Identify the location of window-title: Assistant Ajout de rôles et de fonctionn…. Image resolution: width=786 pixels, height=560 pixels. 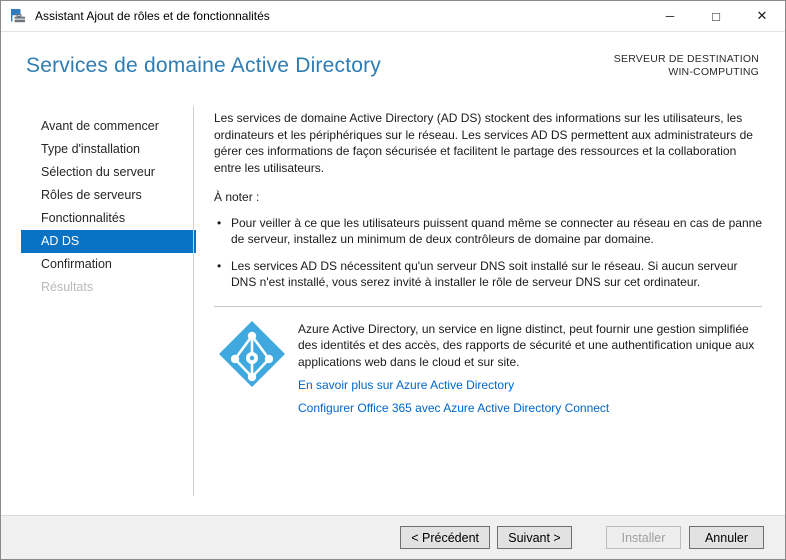
(152, 16).